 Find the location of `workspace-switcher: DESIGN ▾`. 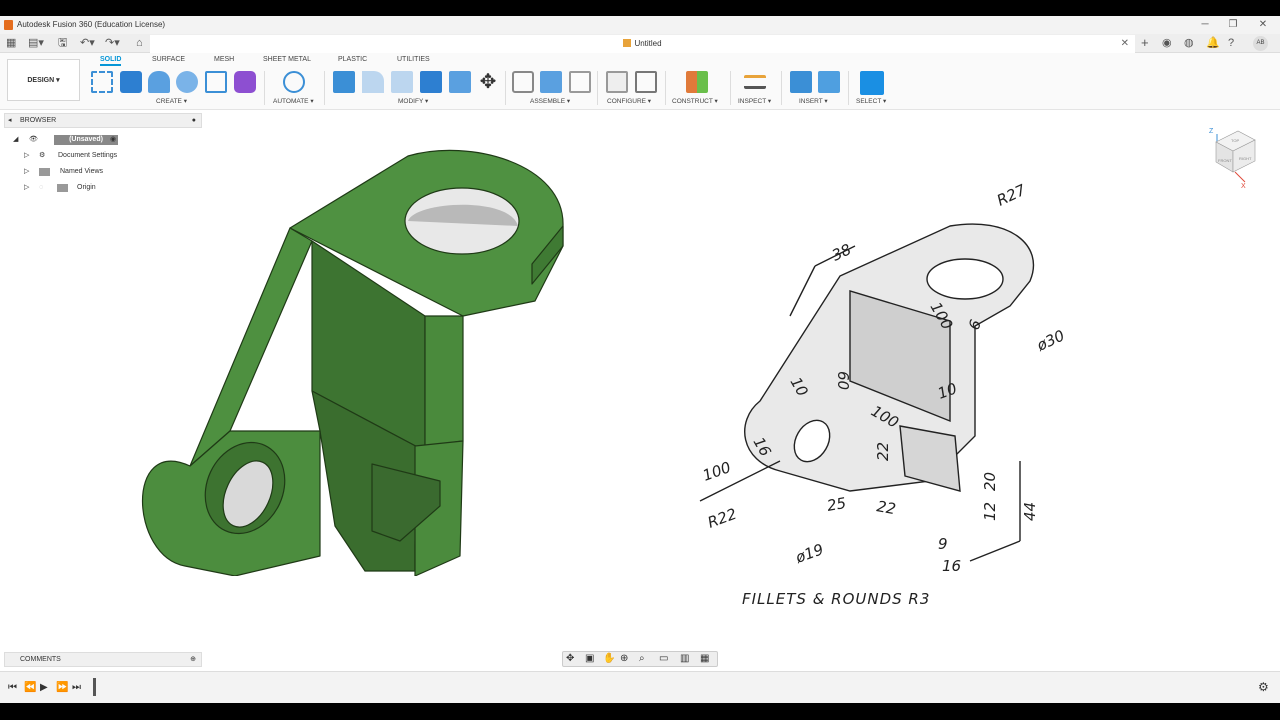

workspace-switcher: DESIGN ▾ is located at coordinates (43, 80).